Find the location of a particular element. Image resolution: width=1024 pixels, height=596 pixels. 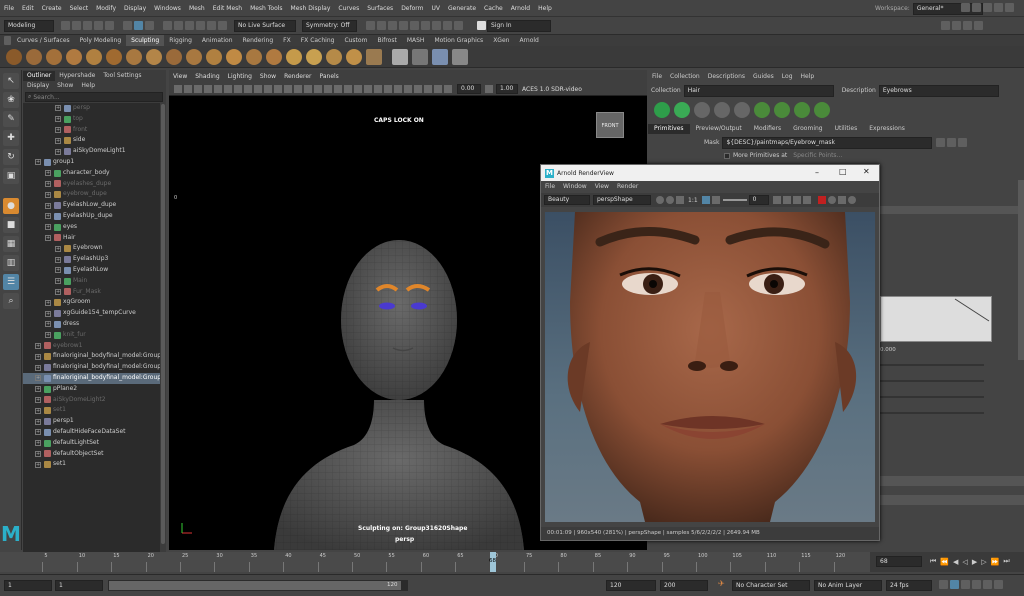

sculpt-brush-icon: ● is located at coordinates (11, 206).